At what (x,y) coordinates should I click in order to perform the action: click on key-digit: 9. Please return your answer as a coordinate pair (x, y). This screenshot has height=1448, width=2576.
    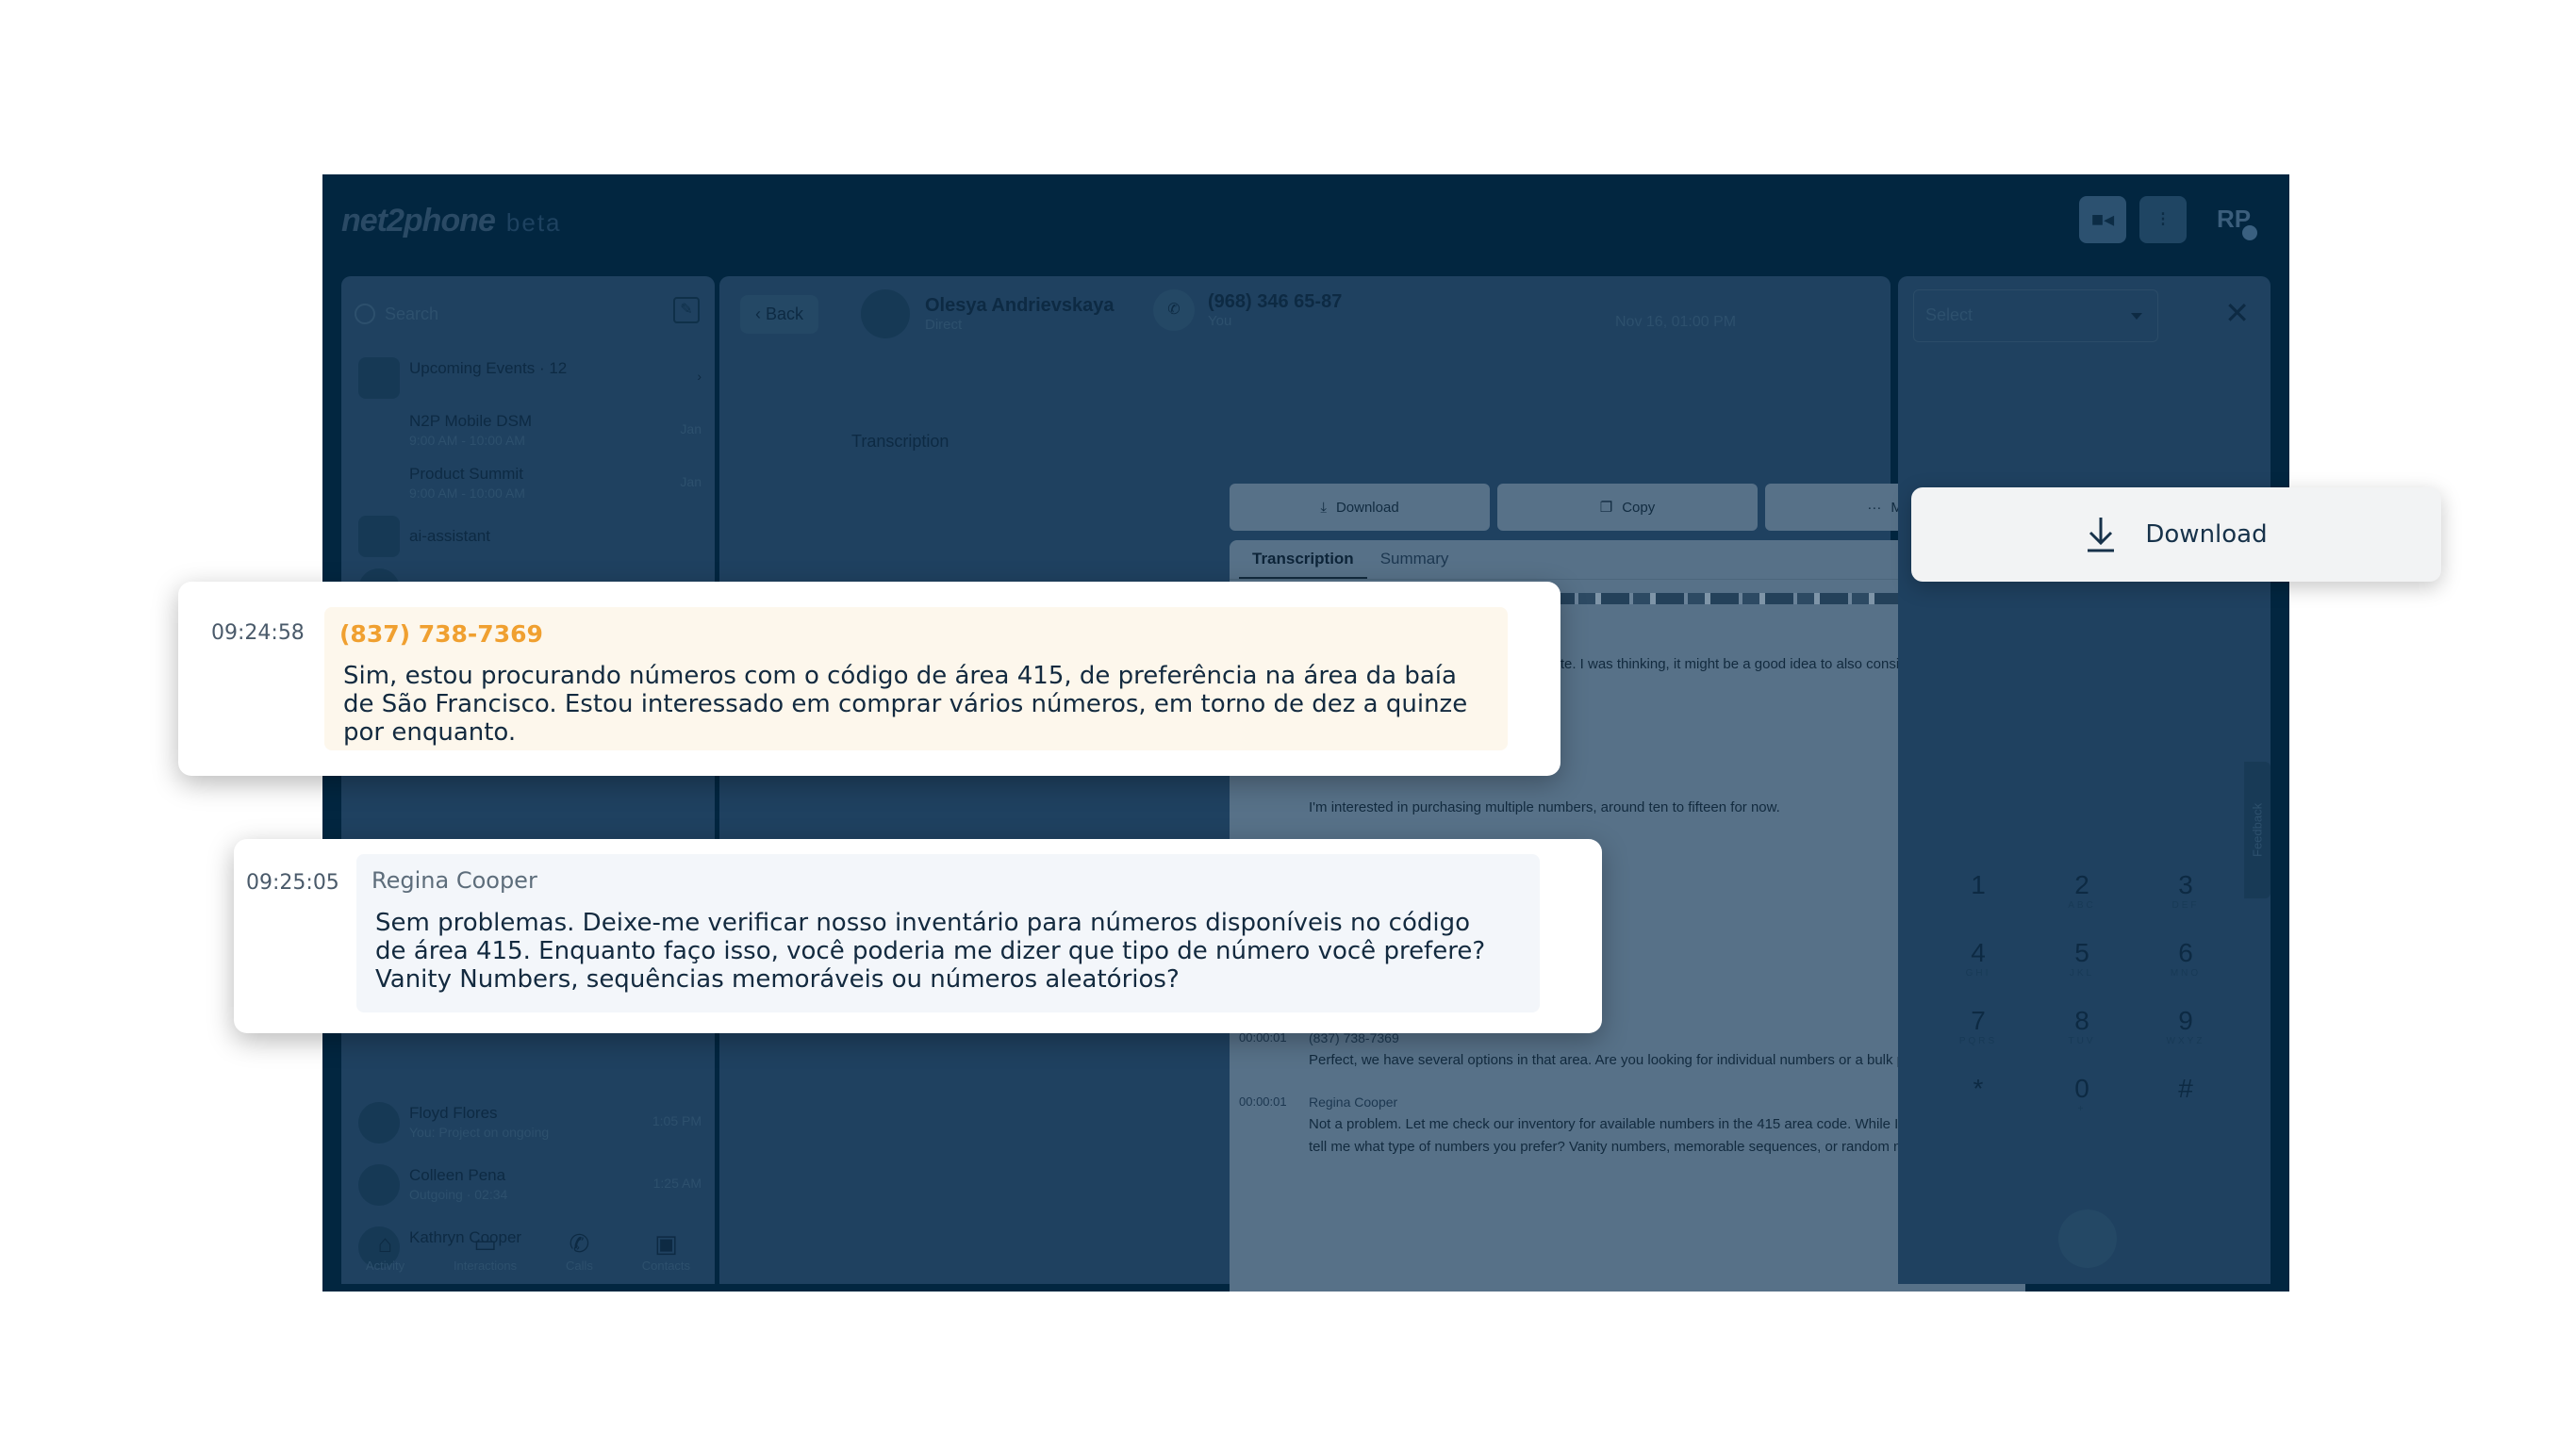
    Looking at the image, I should click on (2185, 1020).